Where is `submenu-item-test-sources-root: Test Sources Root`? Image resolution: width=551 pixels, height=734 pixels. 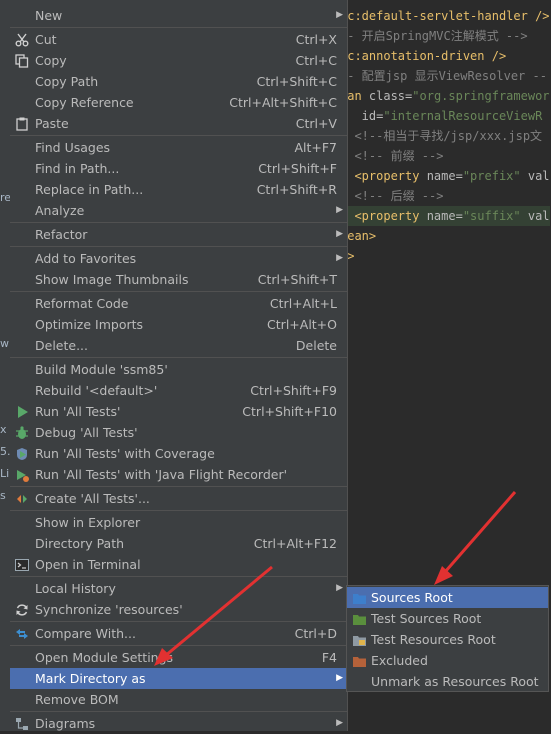
submenu-item-test-sources-root: Test Sources Root is located at coordinates (447, 618).